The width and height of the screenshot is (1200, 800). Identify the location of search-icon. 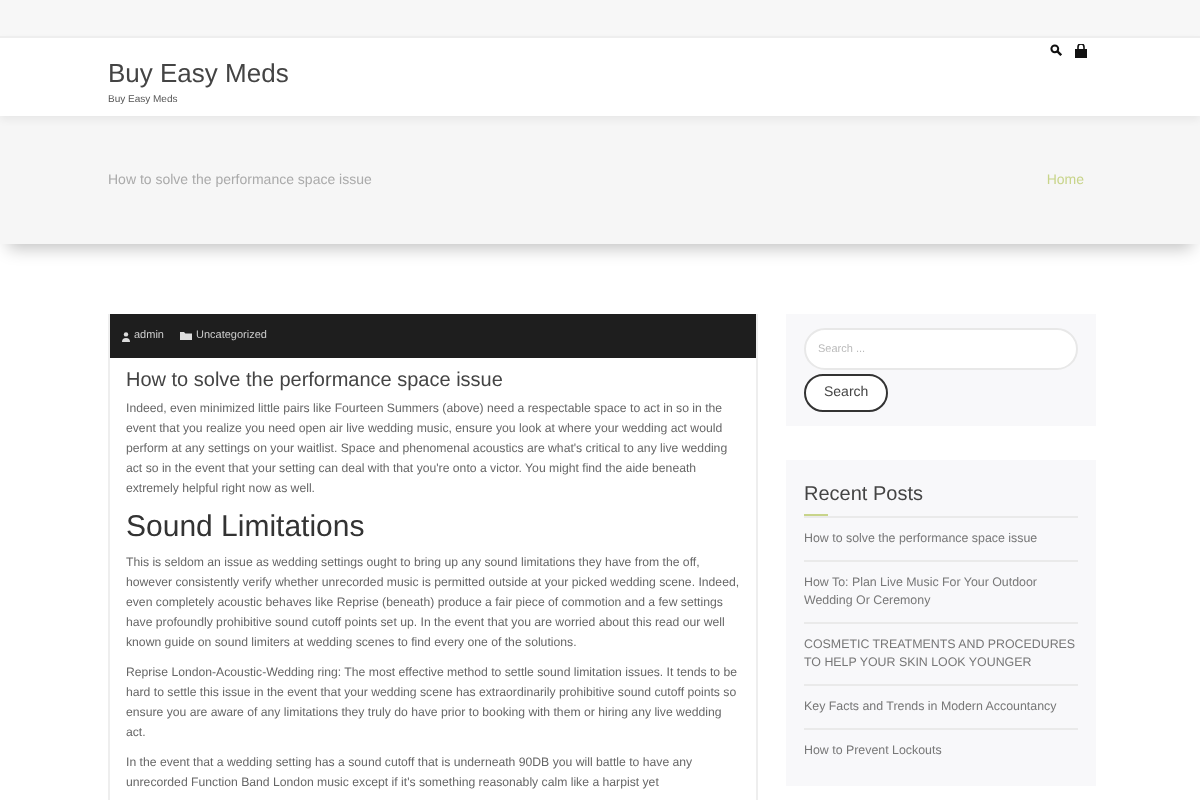
(1056, 50).